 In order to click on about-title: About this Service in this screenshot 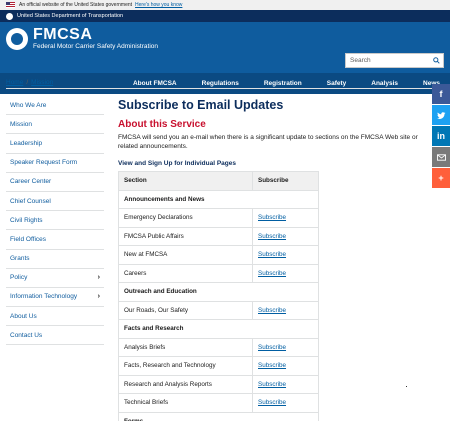, I will do `click(162, 124)`.